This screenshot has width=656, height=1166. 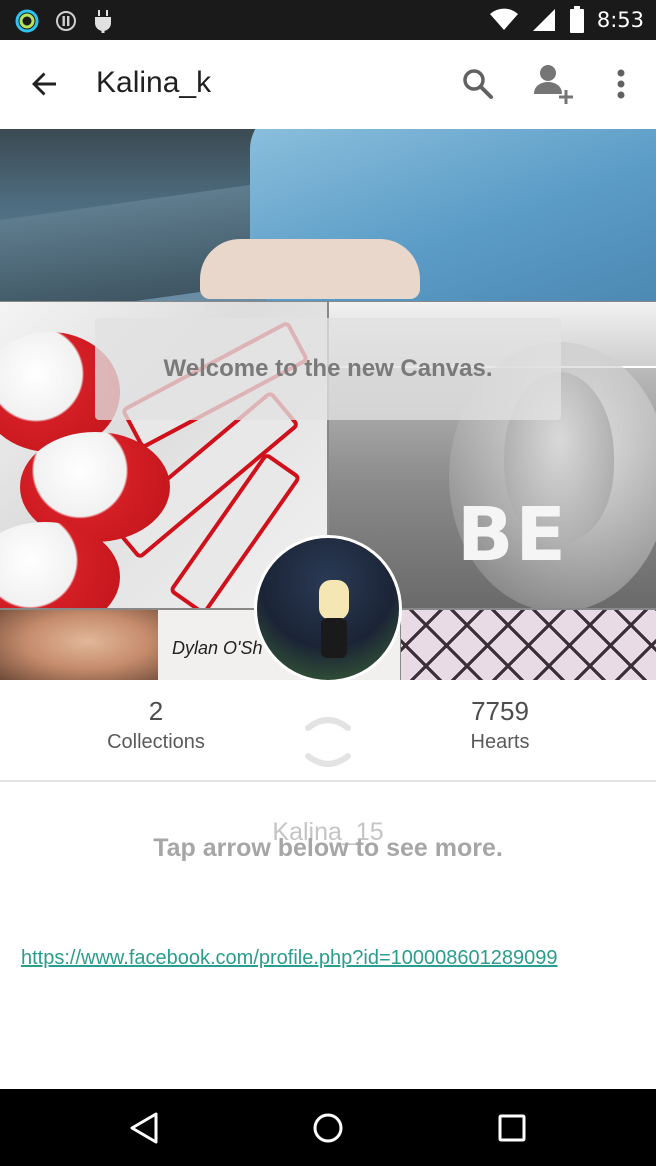 What do you see at coordinates (328, 848) in the screenshot?
I see `tap-arrow-hint: Tap arrow below to see more.` at bounding box center [328, 848].